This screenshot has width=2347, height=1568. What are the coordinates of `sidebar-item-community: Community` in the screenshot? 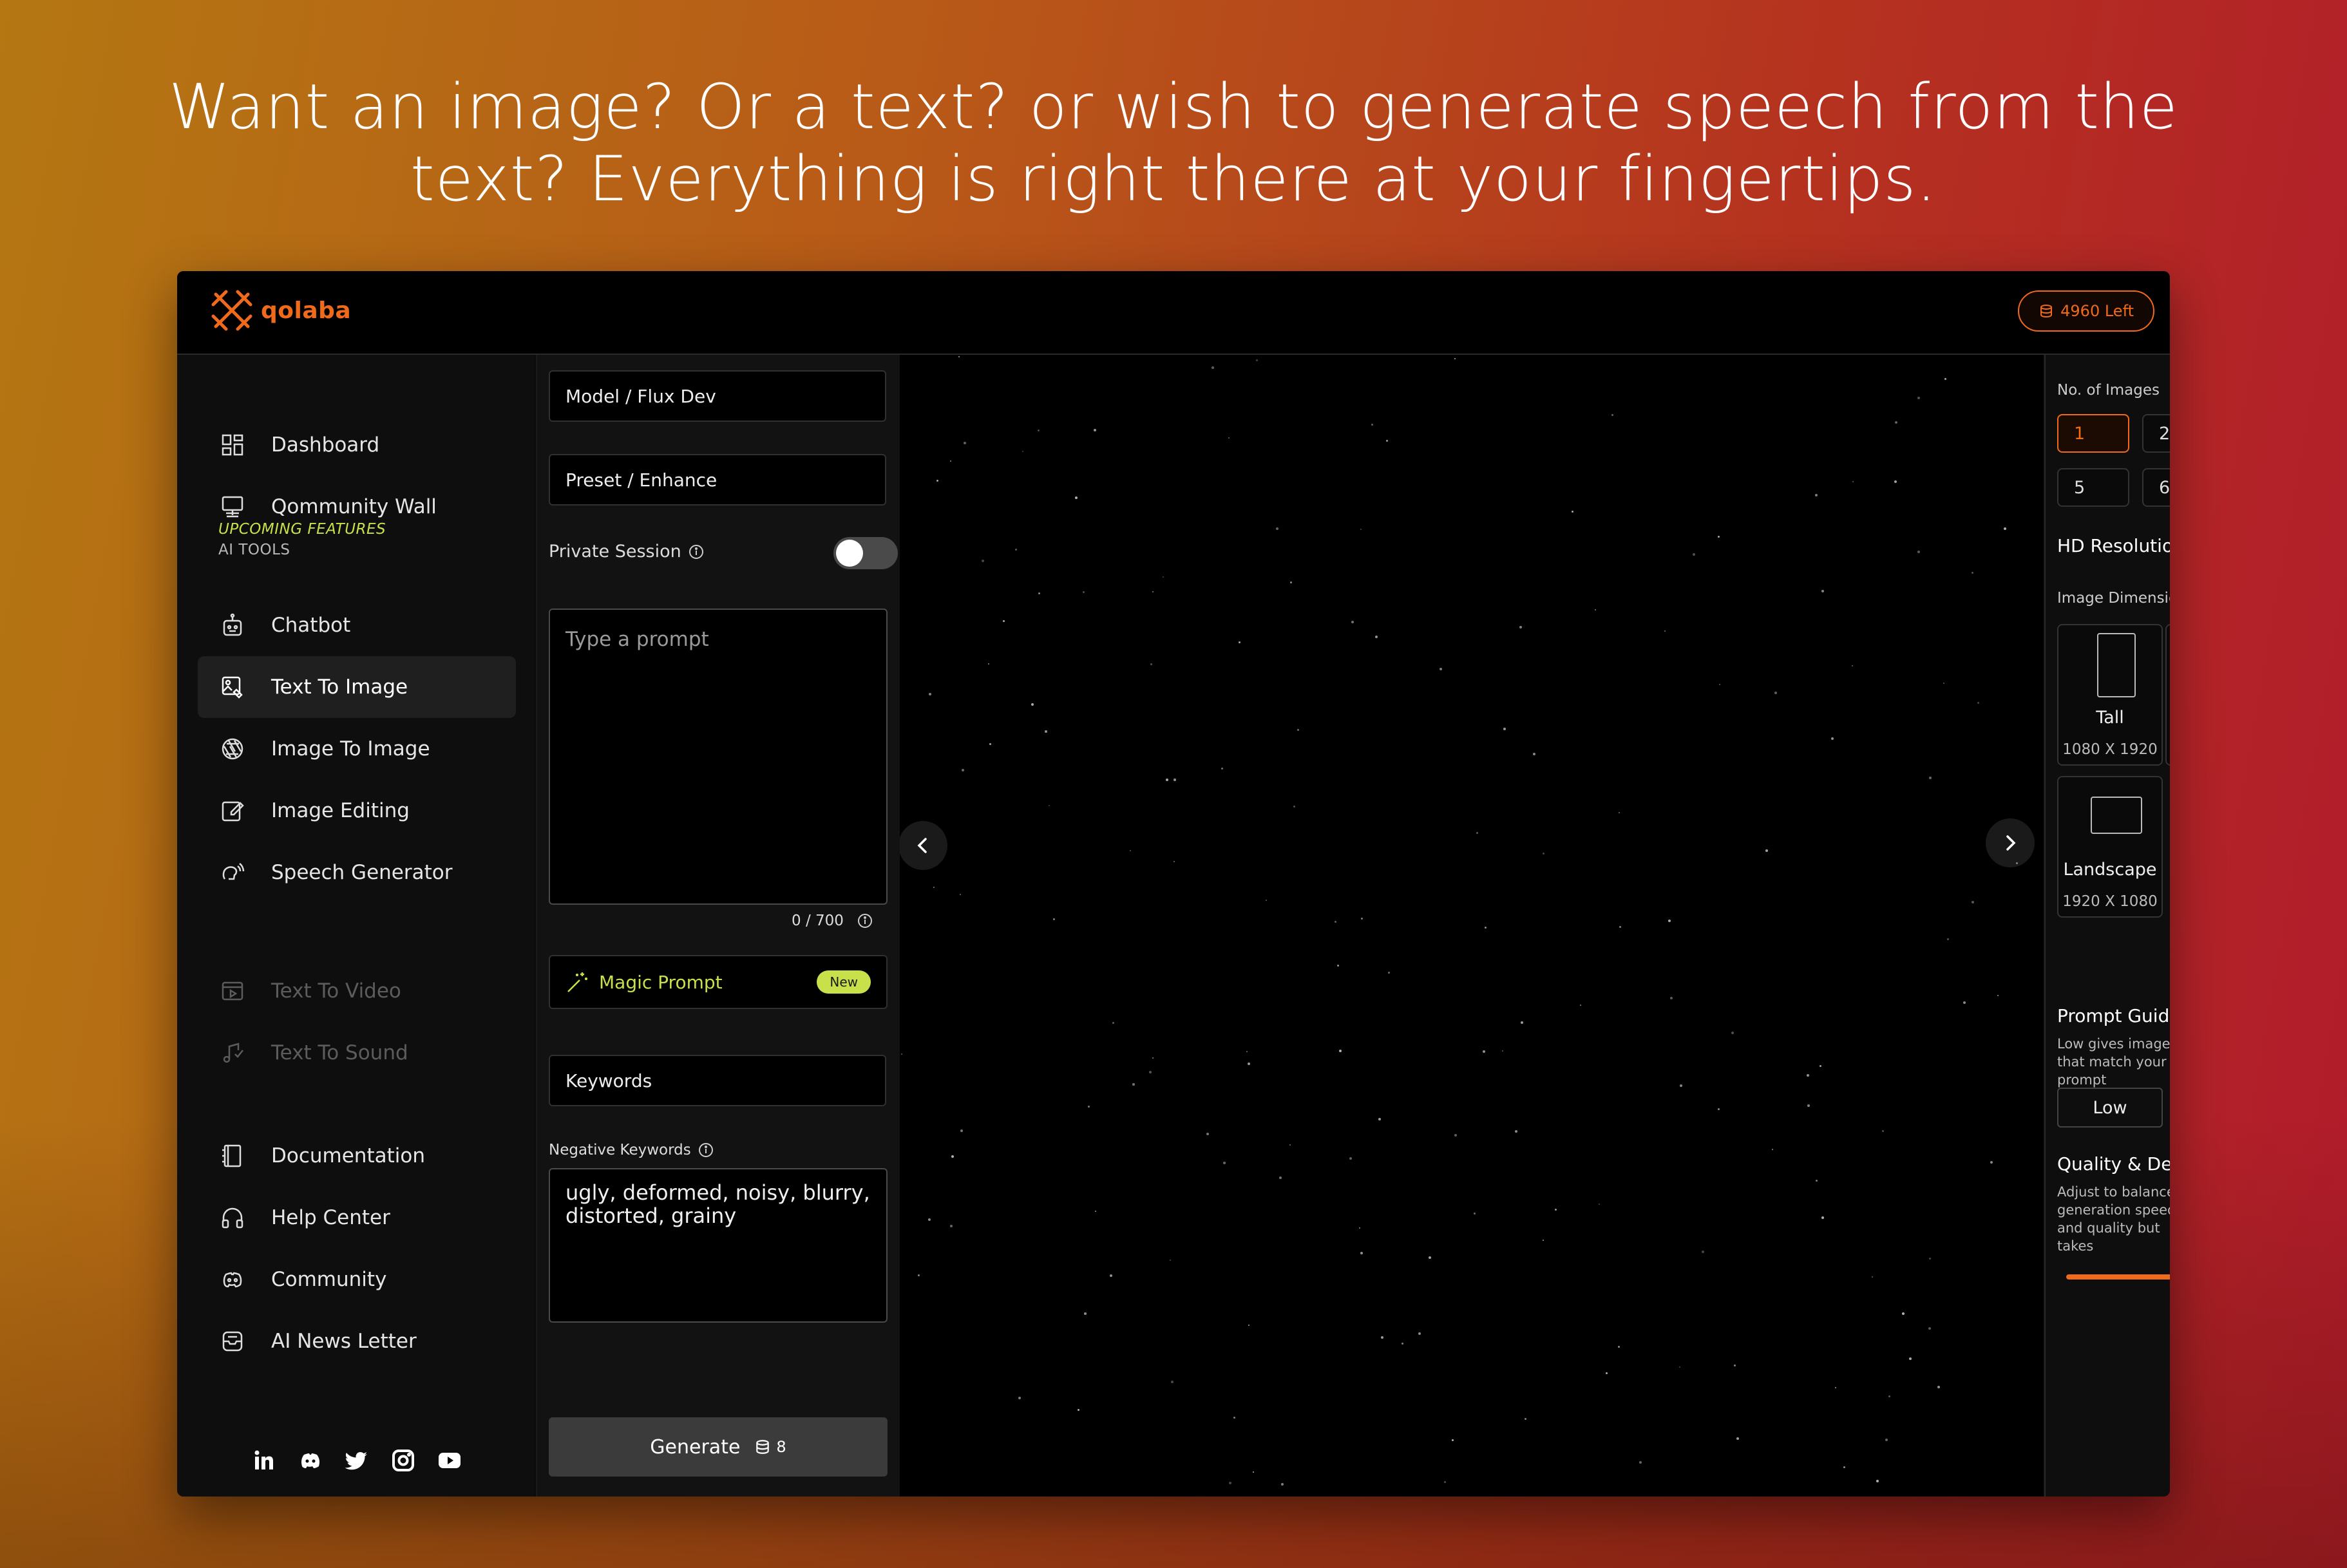 It's located at (357, 1279).